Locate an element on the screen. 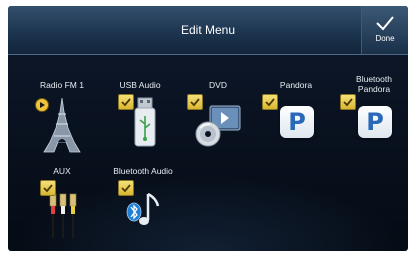  source-tile-pandora: Pandora P is located at coordinates (295, 125).